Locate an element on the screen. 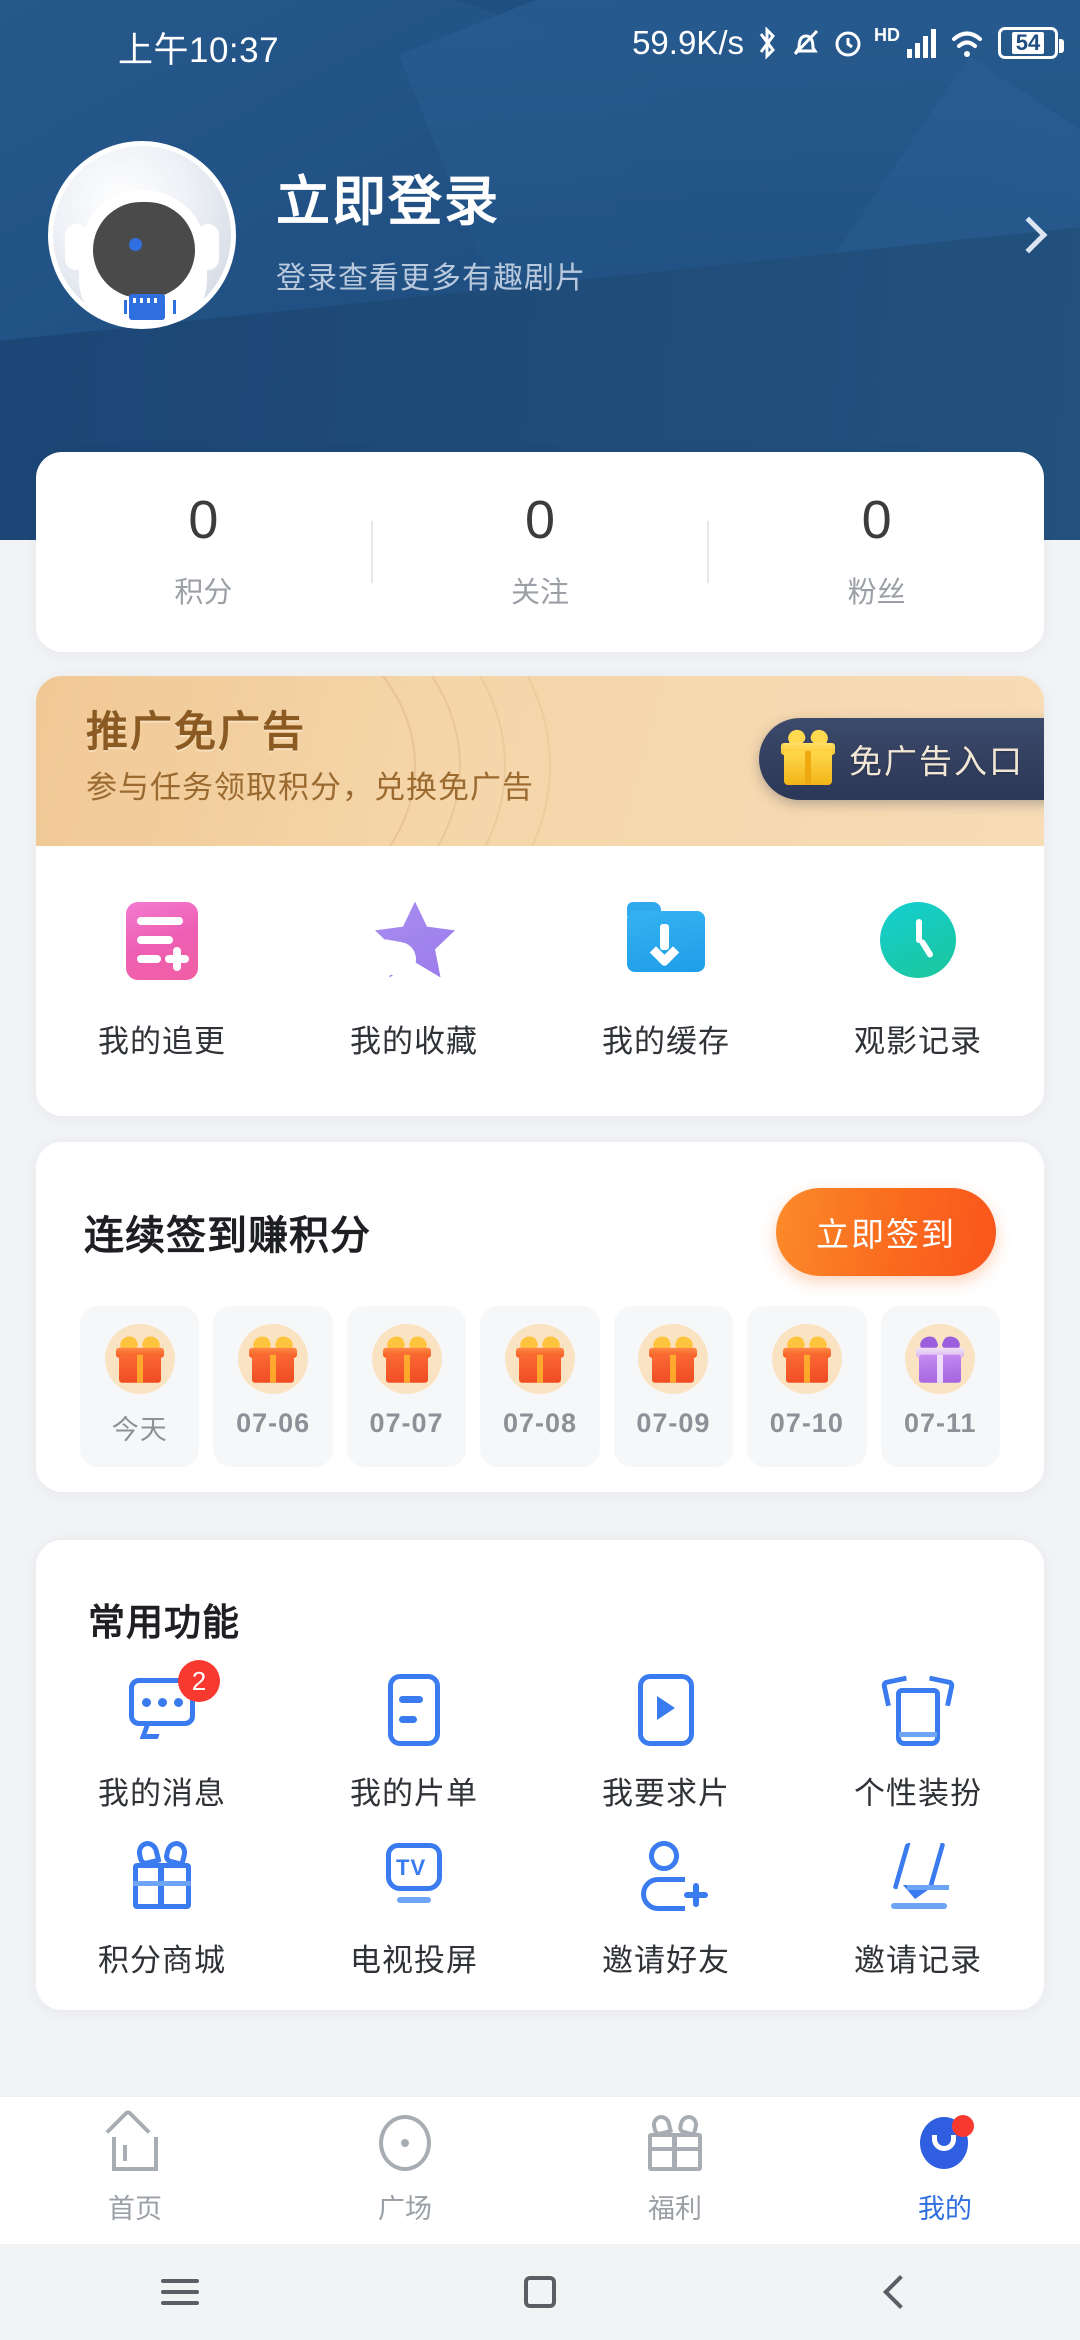  quick-actions-row: 我的追更 我的收藏 我的缓存 观影记录 is located at coordinates (540, 981).